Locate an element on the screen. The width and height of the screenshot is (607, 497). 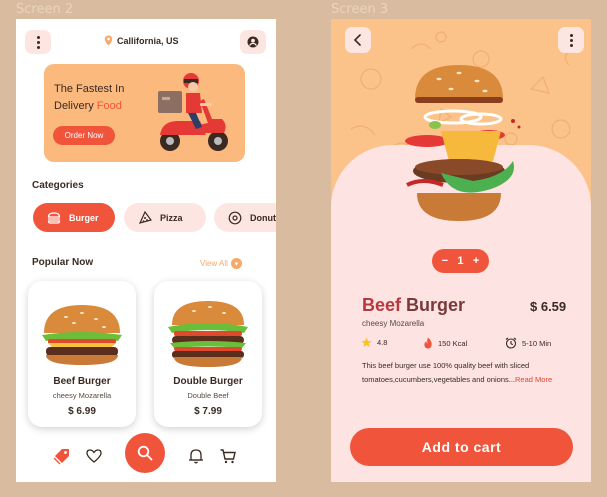
chevron-left-icon is located at coordinates (357, 40).